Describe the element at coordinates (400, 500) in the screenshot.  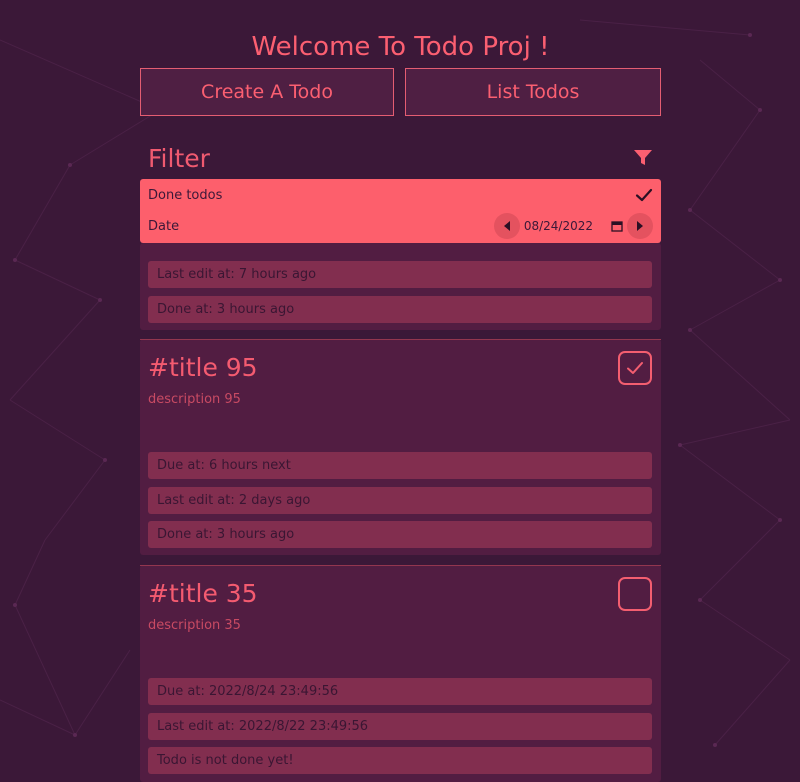
I see `last-edit-info: Last edit at: 2 days ago` at that location.